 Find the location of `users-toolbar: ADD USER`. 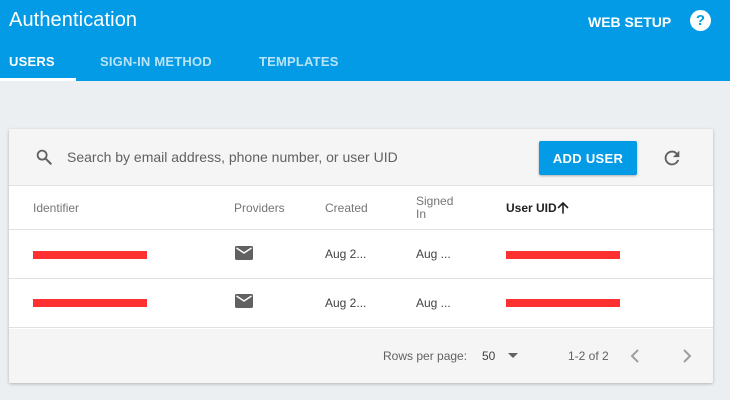

users-toolbar: ADD USER is located at coordinates (361, 157).